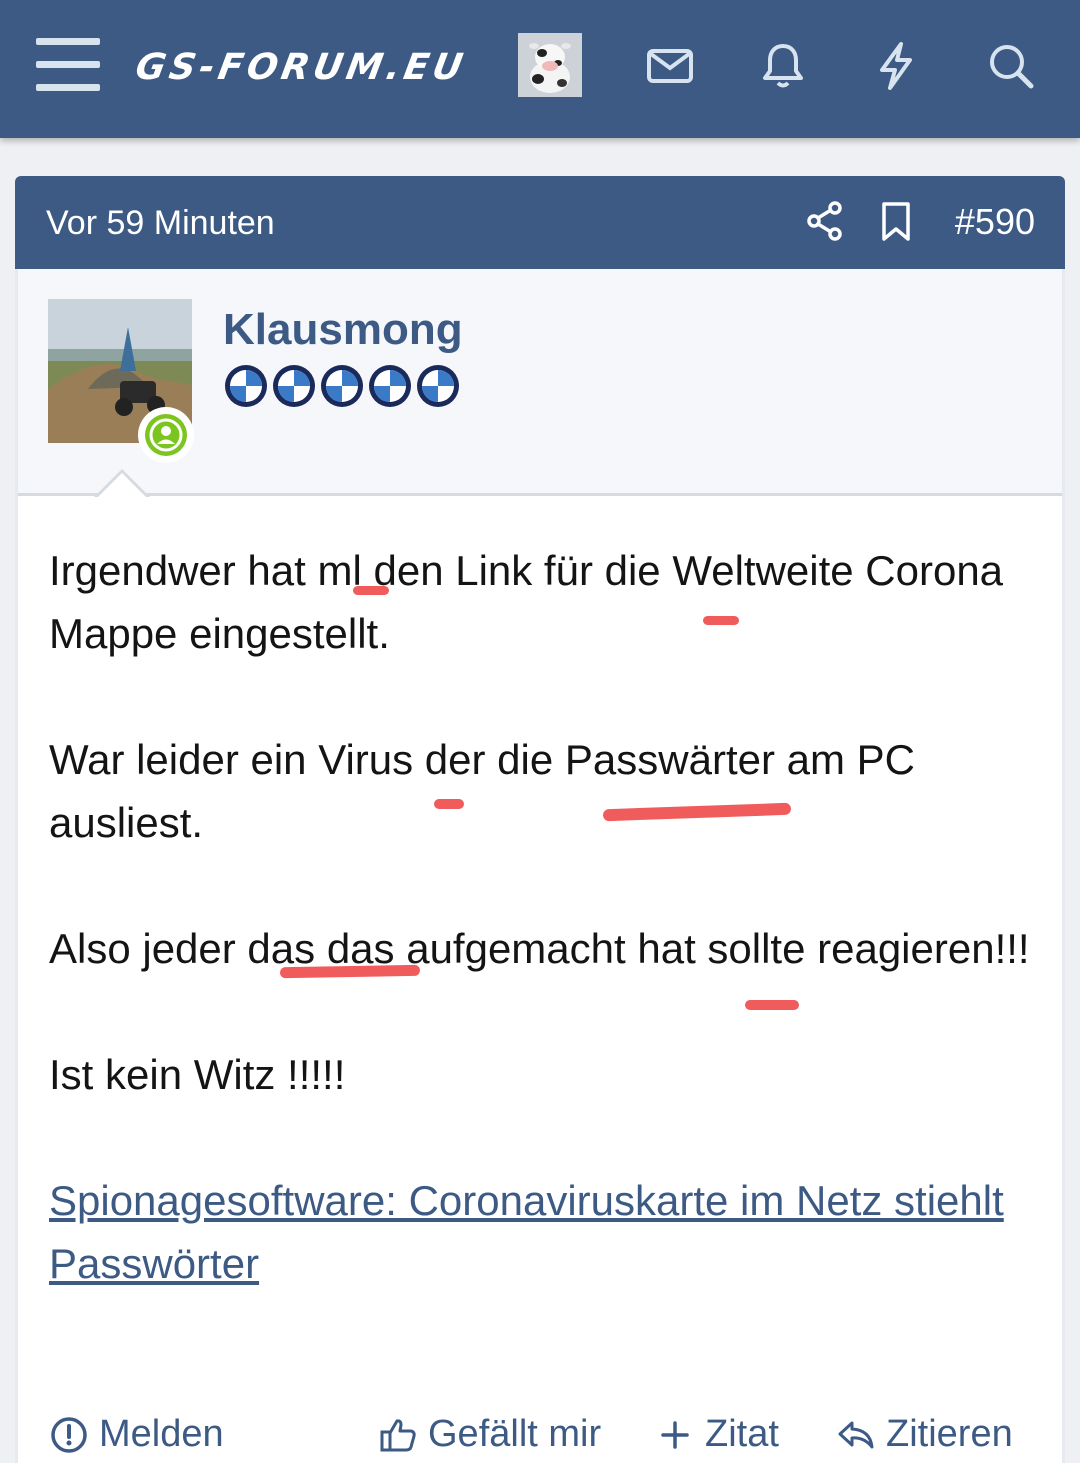 The image size is (1080, 1463). What do you see at coordinates (896, 66) in the screenshot?
I see `bolt-icon` at bounding box center [896, 66].